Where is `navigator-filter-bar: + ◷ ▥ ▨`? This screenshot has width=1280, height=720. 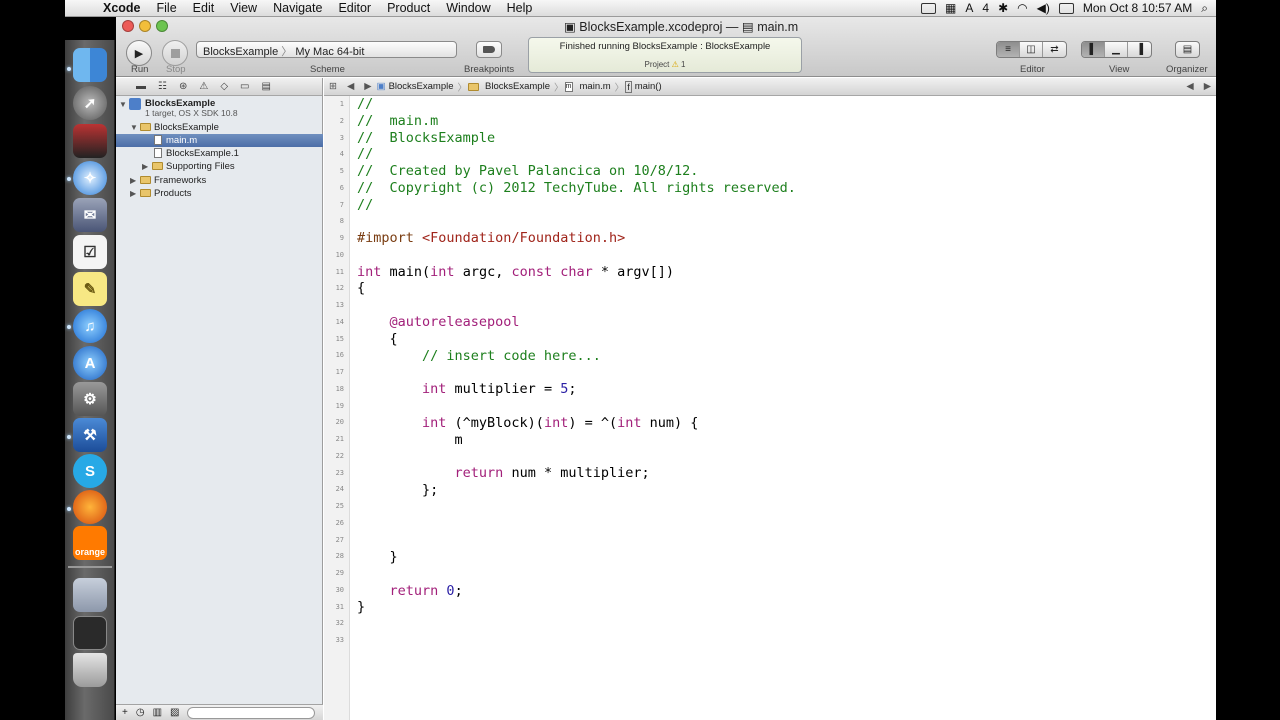 navigator-filter-bar: + ◷ ▥ ▨ is located at coordinates (219, 712).